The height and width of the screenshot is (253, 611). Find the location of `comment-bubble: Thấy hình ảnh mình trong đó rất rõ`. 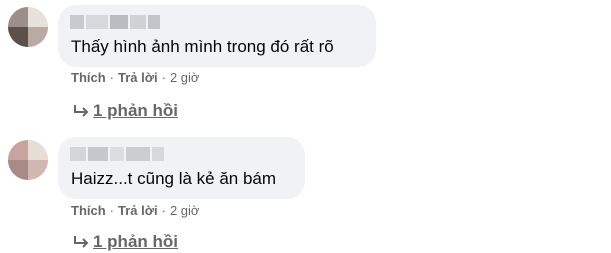

comment-bubble: Thấy hình ảnh mình trong đó rất rõ is located at coordinates (217, 36).